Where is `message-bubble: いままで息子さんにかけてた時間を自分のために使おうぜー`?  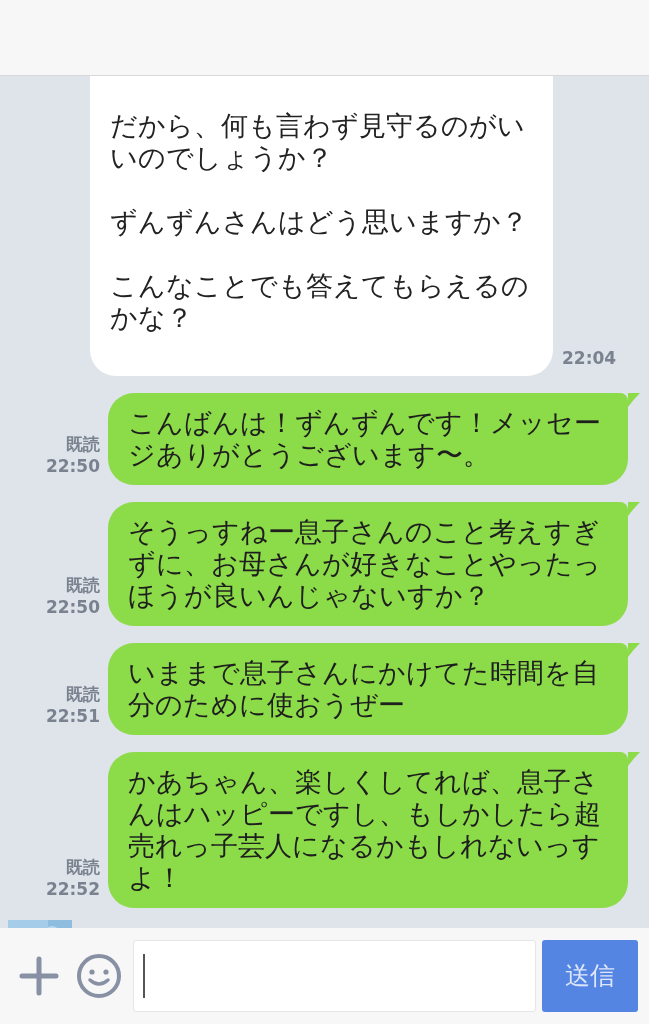
message-bubble: いままで息子さんにかけてた時間を自分のために使おうぜー is located at coordinates (368, 689).